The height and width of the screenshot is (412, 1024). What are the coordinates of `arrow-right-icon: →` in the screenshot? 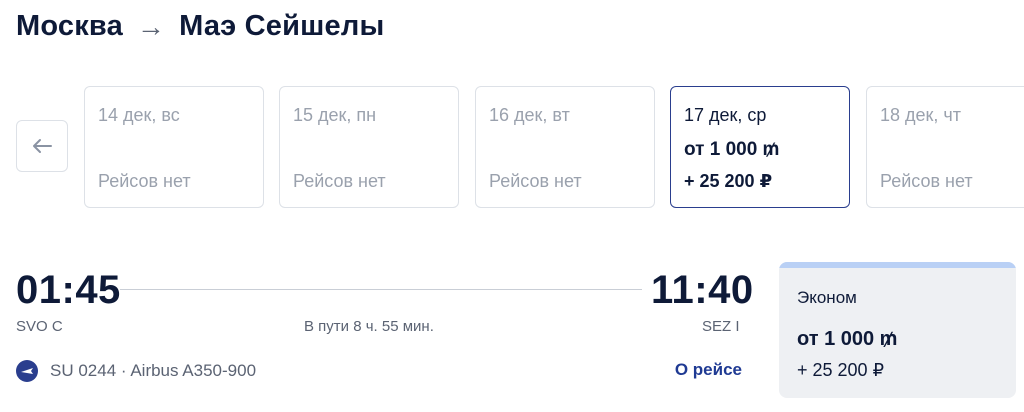 It's located at (151, 26).